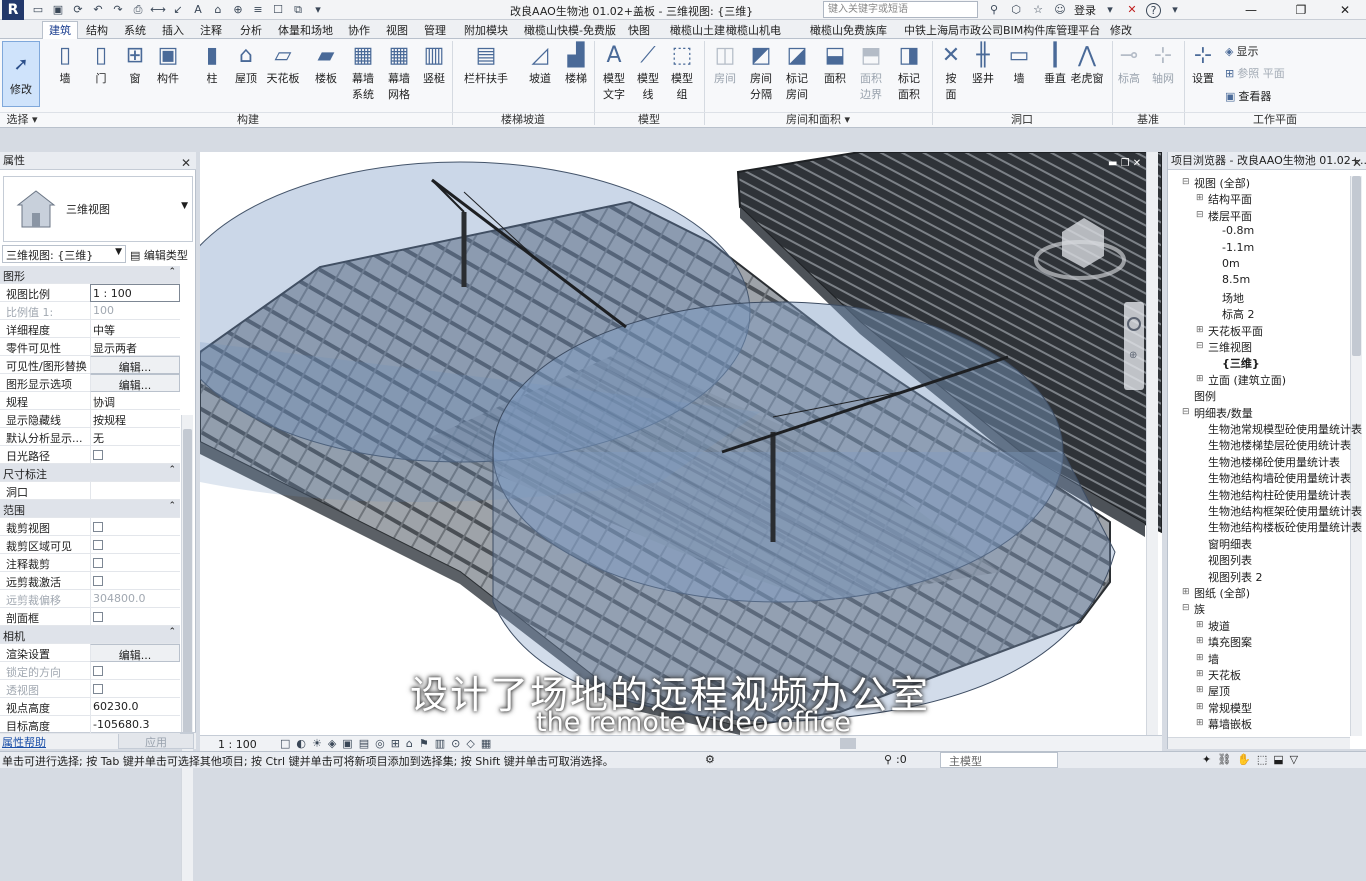 The height and width of the screenshot is (881, 1366). I want to click on tag-area-button: ◨ 标记 面积, so click(909, 72).